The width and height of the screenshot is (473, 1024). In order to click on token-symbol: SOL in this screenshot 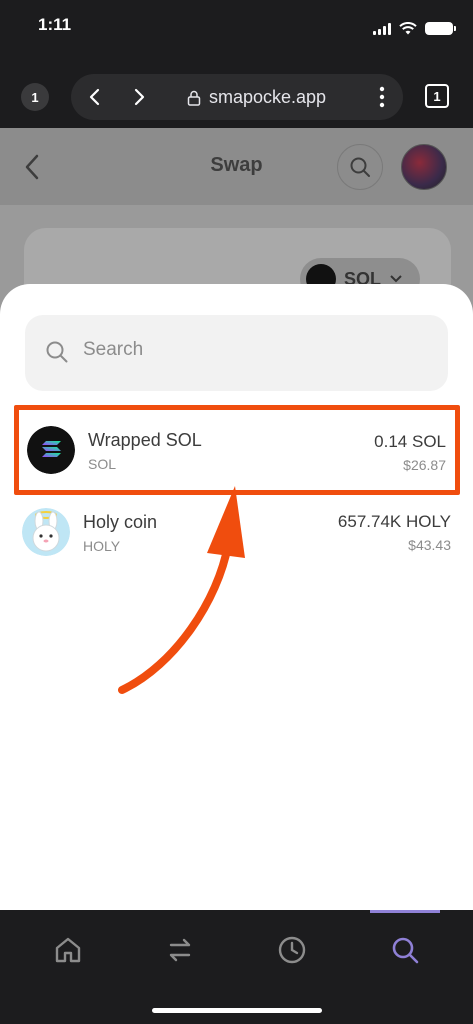, I will do `click(102, 464)`.